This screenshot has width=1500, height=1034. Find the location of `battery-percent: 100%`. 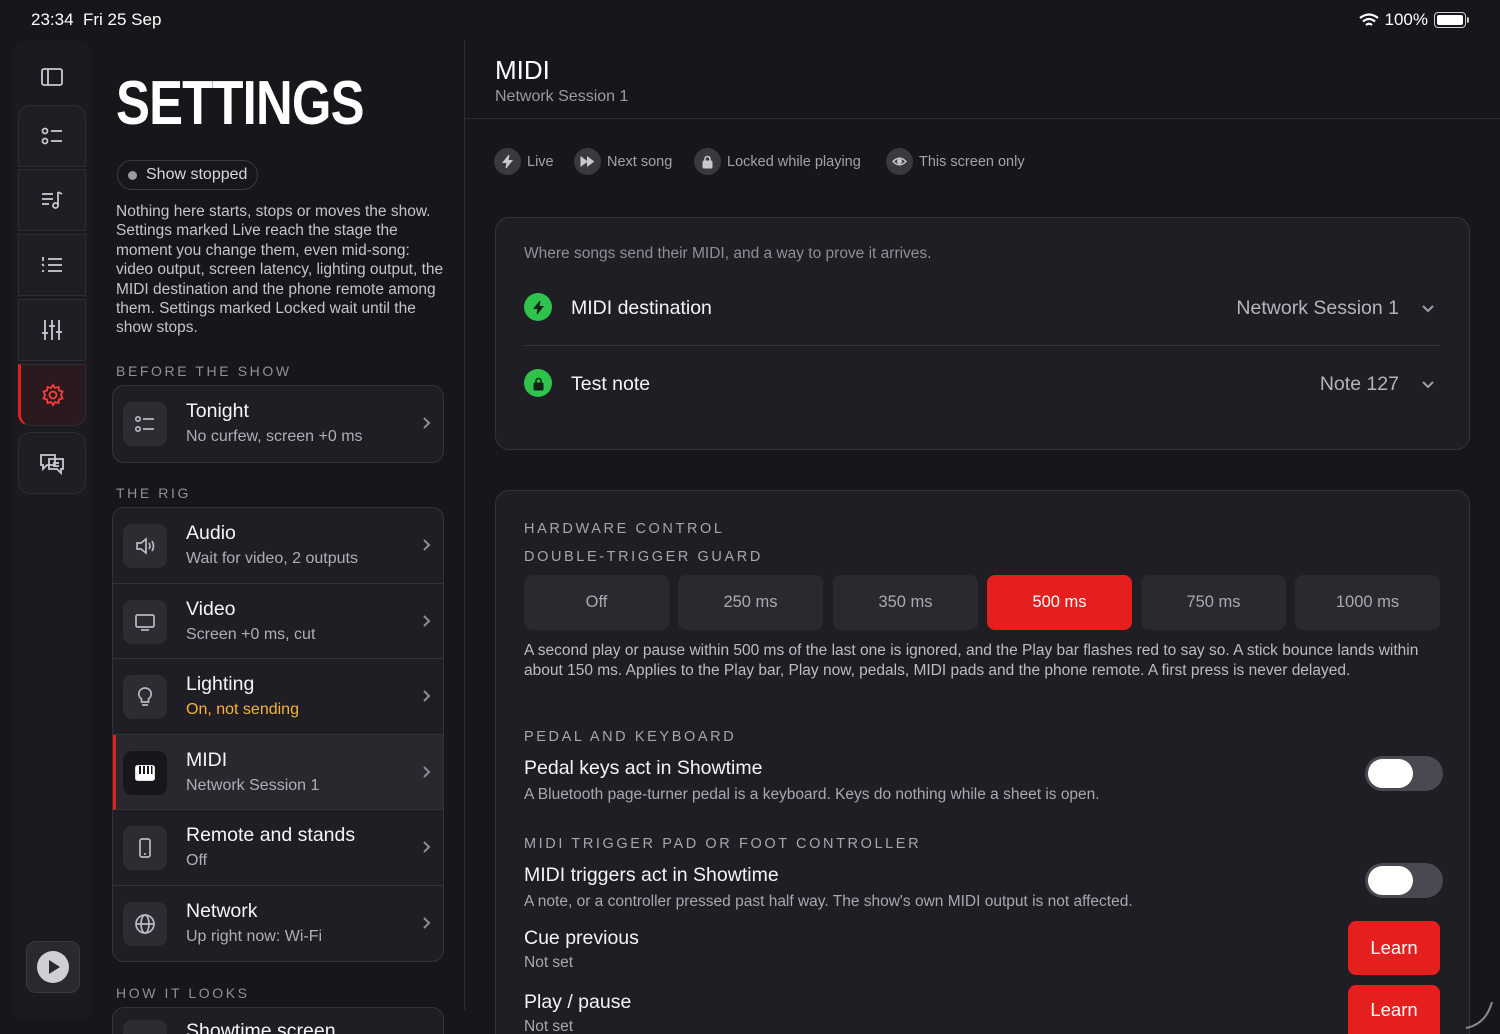

battery-percent: 100% is located at coordinates (1406, 19).